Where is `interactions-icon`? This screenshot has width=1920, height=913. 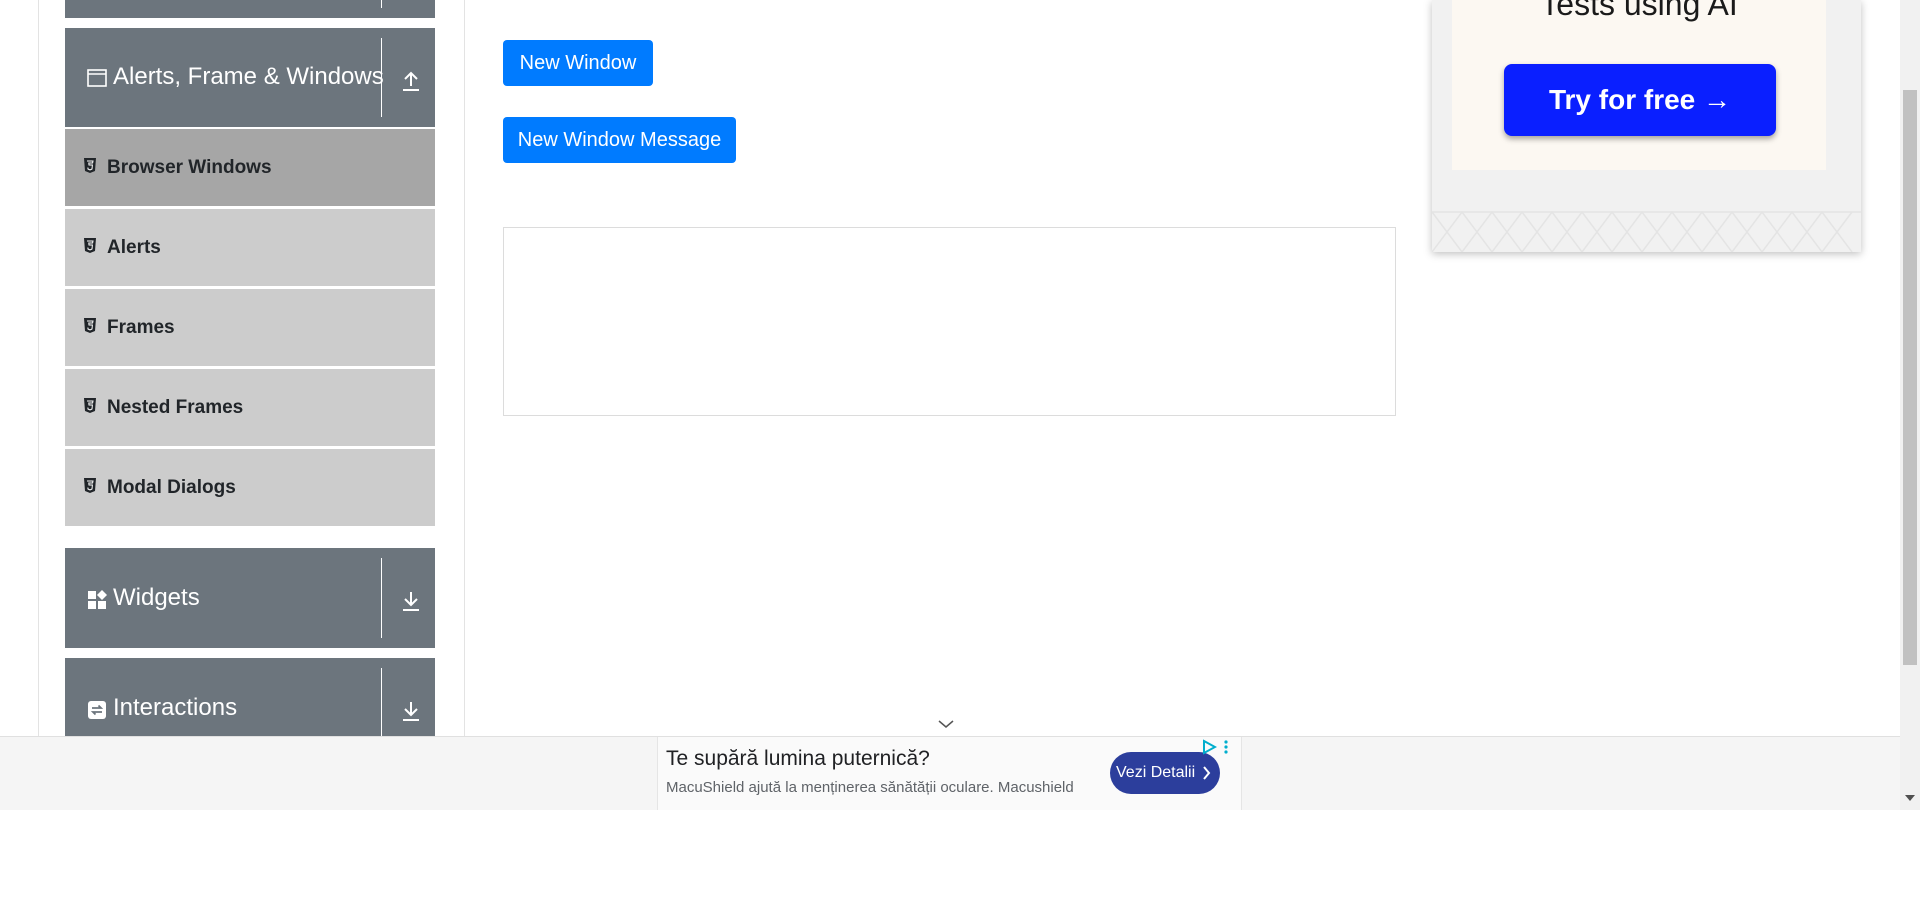
interactions-icon is located at coordinates (97, 712).